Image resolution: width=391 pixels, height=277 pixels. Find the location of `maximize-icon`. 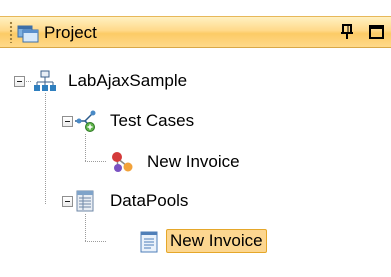

maximize-icon is located at coordinates (376, 32).